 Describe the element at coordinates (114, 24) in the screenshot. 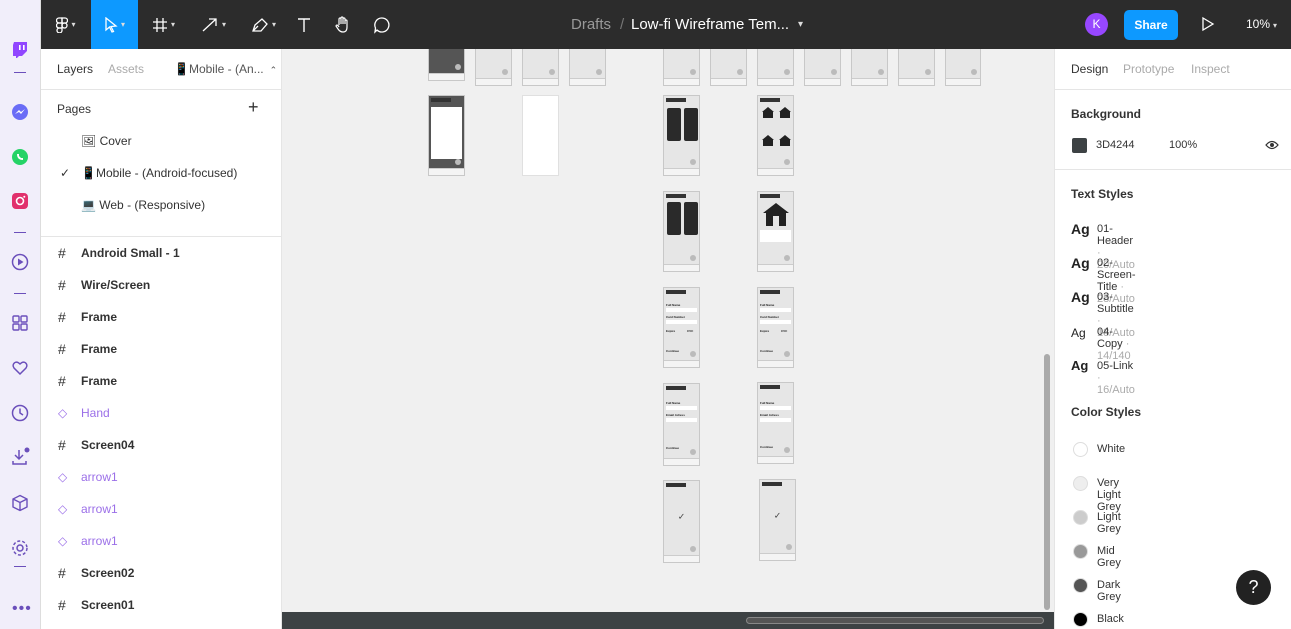

I see `move-tool: ▾` at that location.